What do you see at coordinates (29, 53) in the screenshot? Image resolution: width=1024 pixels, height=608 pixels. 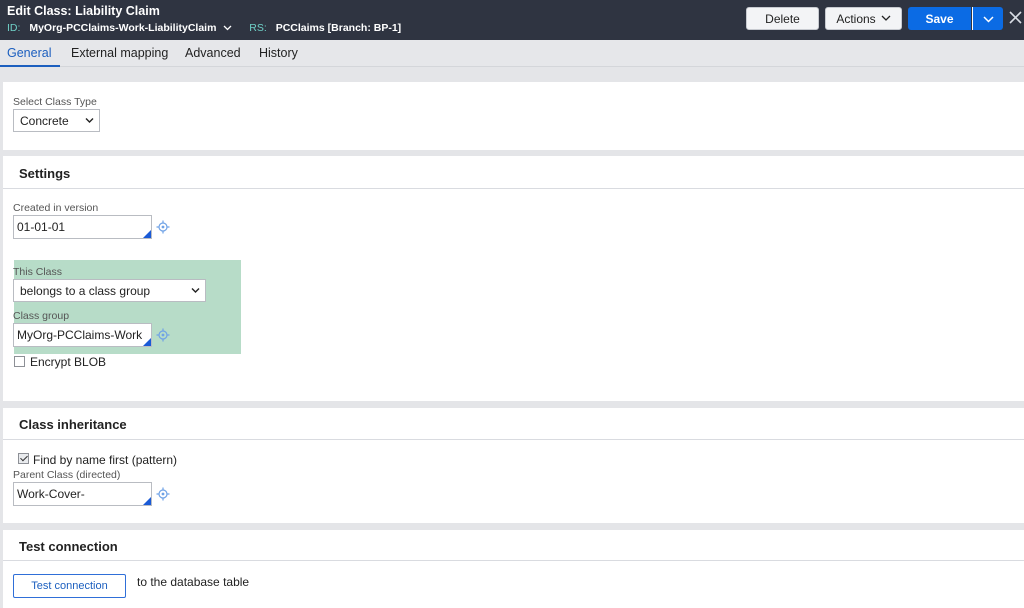 I see `tab-general: General` at bounding box center [29, 53].